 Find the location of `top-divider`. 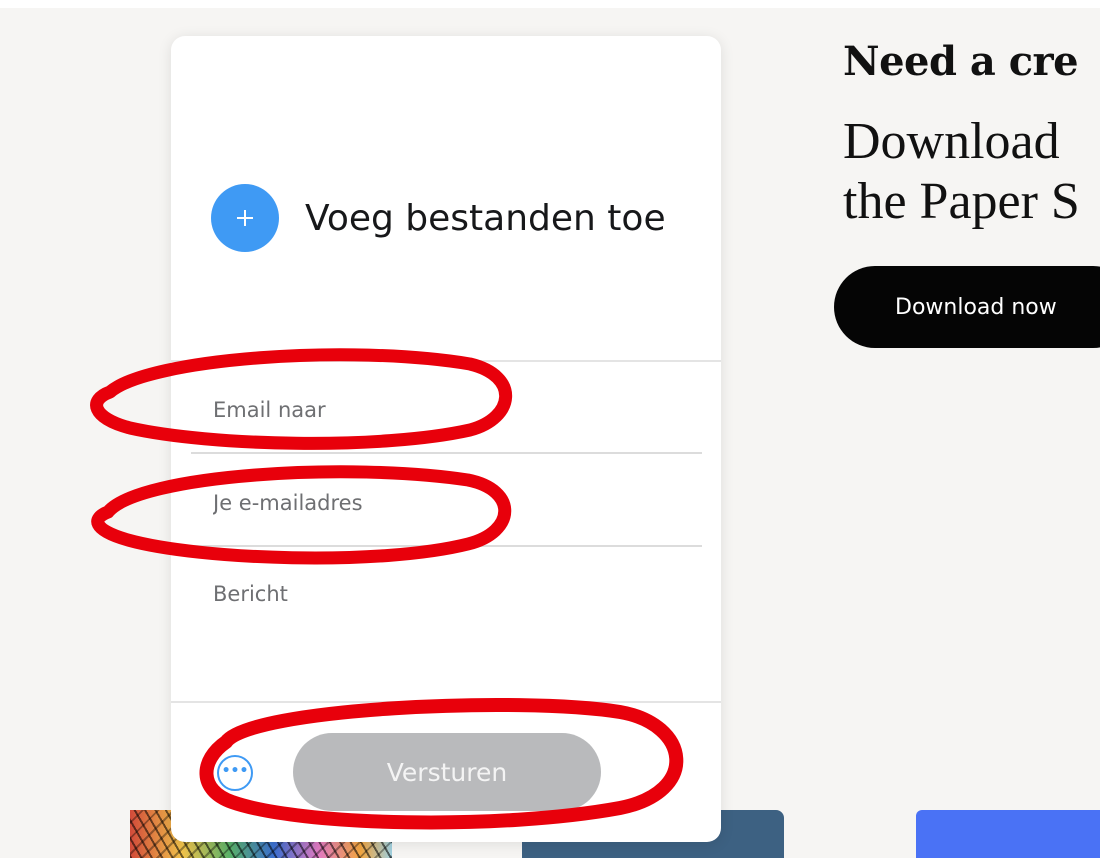

top-divider is located at coordinates (446, 361).